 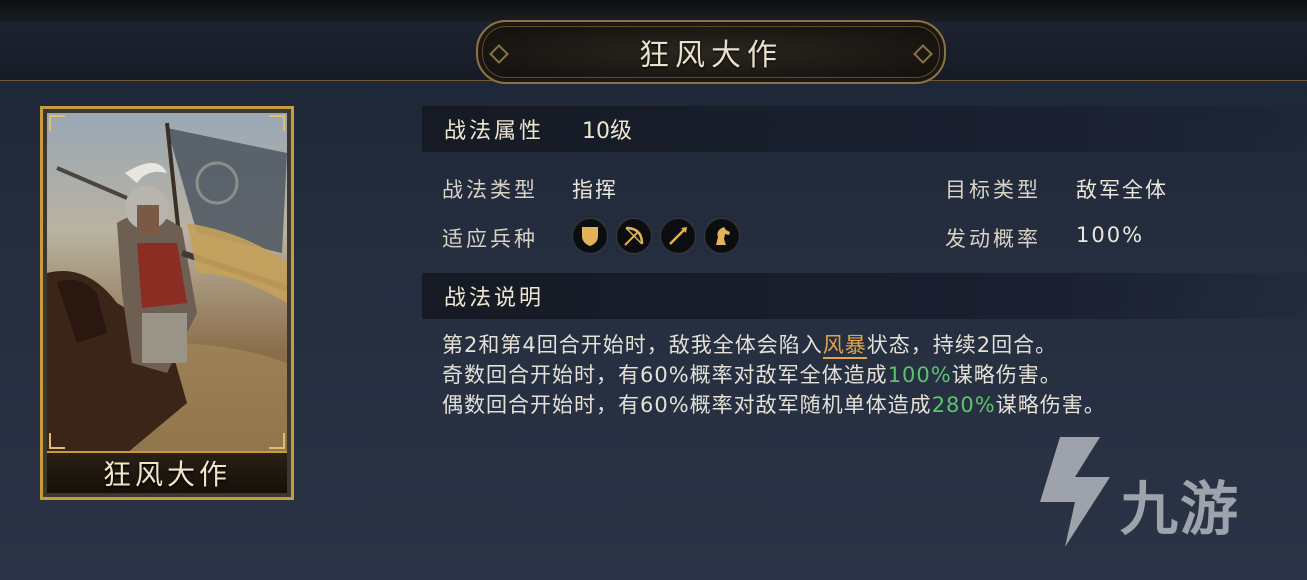 What do you see at coordinates (1050, 405) in the screenshot?
I see `description-line-3-tail: 谋略伤害。` at bounding box center [1050, 405].